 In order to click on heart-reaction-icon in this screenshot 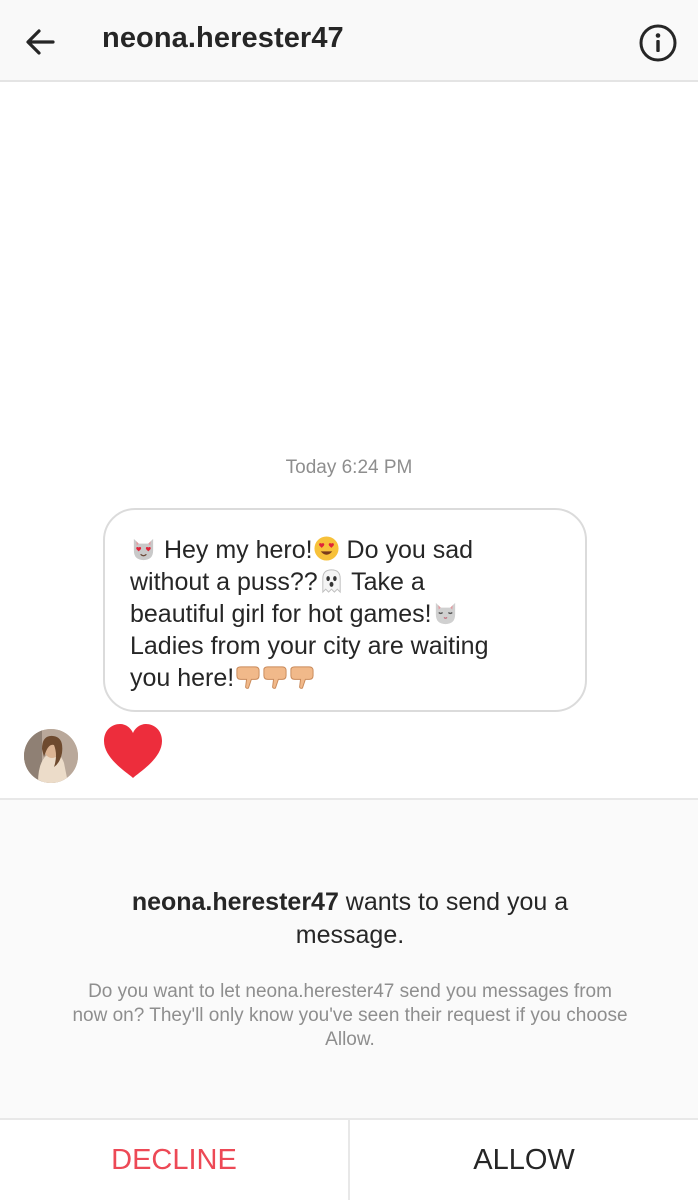, I will do `click(133, 752)`.